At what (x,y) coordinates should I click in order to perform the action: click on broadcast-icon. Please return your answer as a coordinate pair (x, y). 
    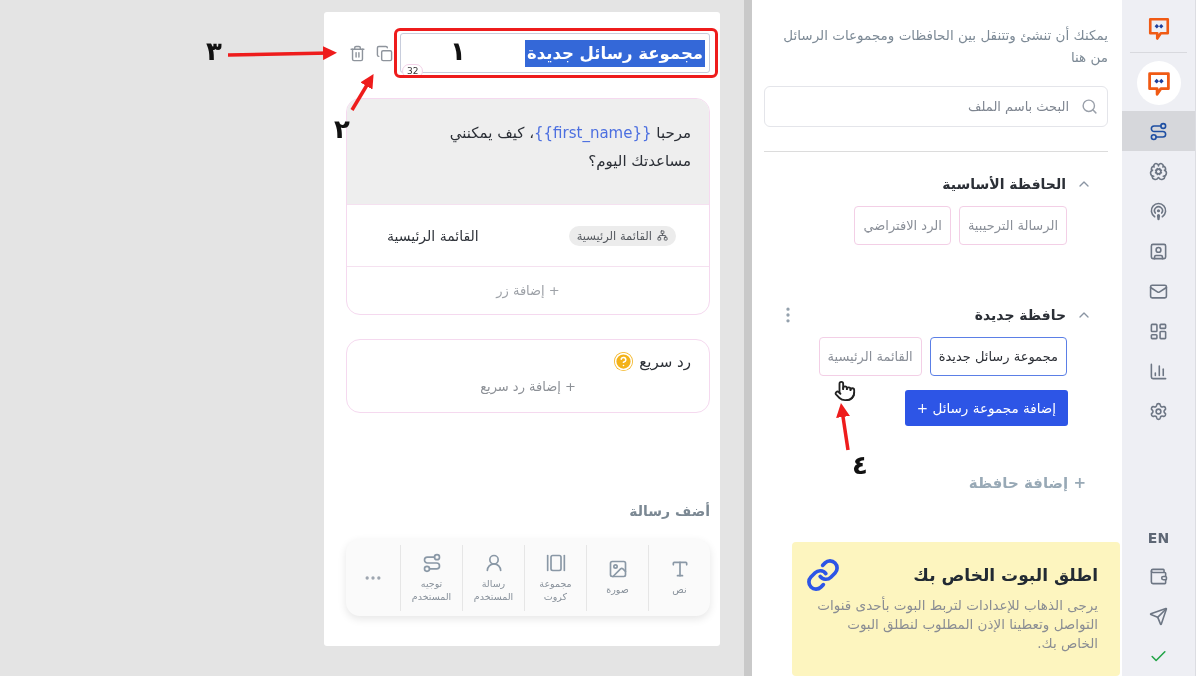
    Looking at the image, I should click on (1158, 211).